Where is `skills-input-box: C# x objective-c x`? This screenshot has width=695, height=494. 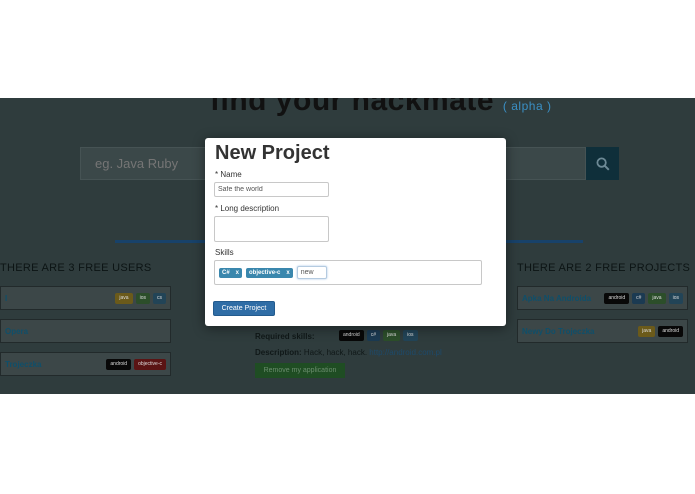
skills-input-box: C# x objective-c x is located at coordinates (348, 272).